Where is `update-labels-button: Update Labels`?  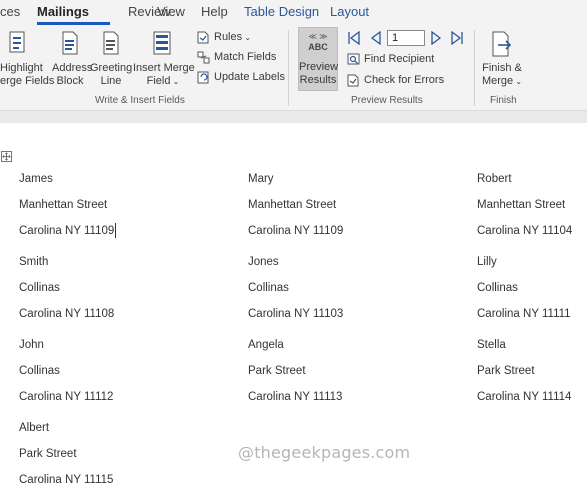 update-labels-button: Update Labels is located at coordinates (241, 77).